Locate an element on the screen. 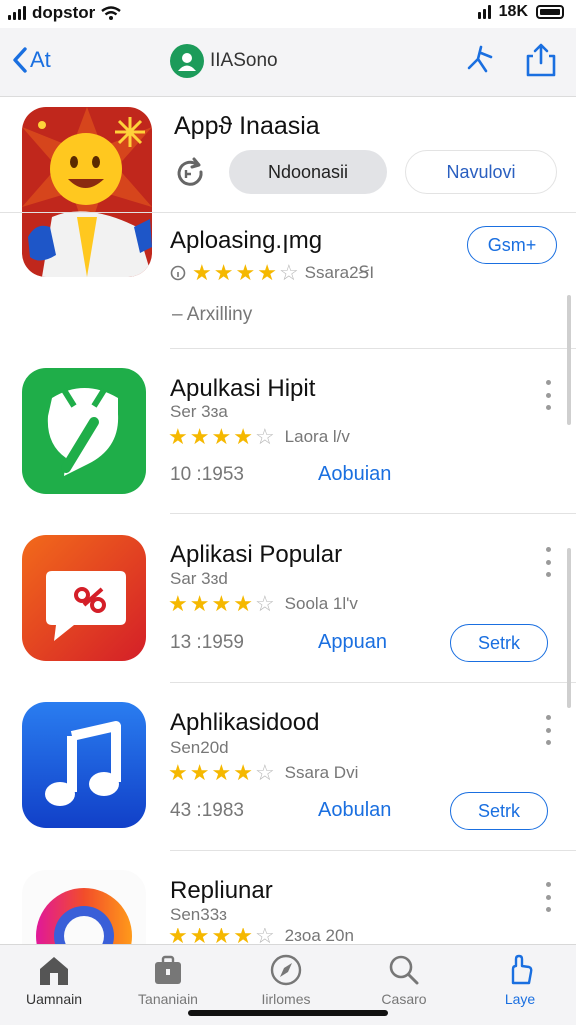 The width and height of the screenshot is (576, 1025). app-version: 13 :1959 is located at coordinates (207, 642).